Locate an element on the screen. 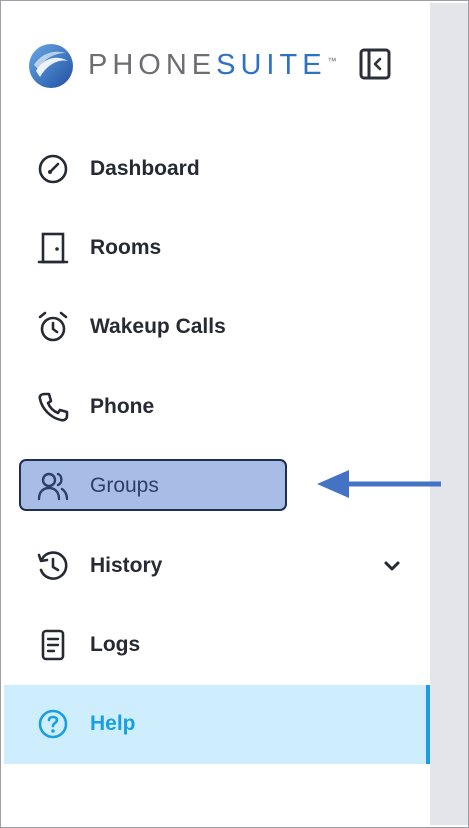 Image resolution: width=469 pixels, height=828 pixels. nav-label-help: Help is located at coordinates (113, 724).